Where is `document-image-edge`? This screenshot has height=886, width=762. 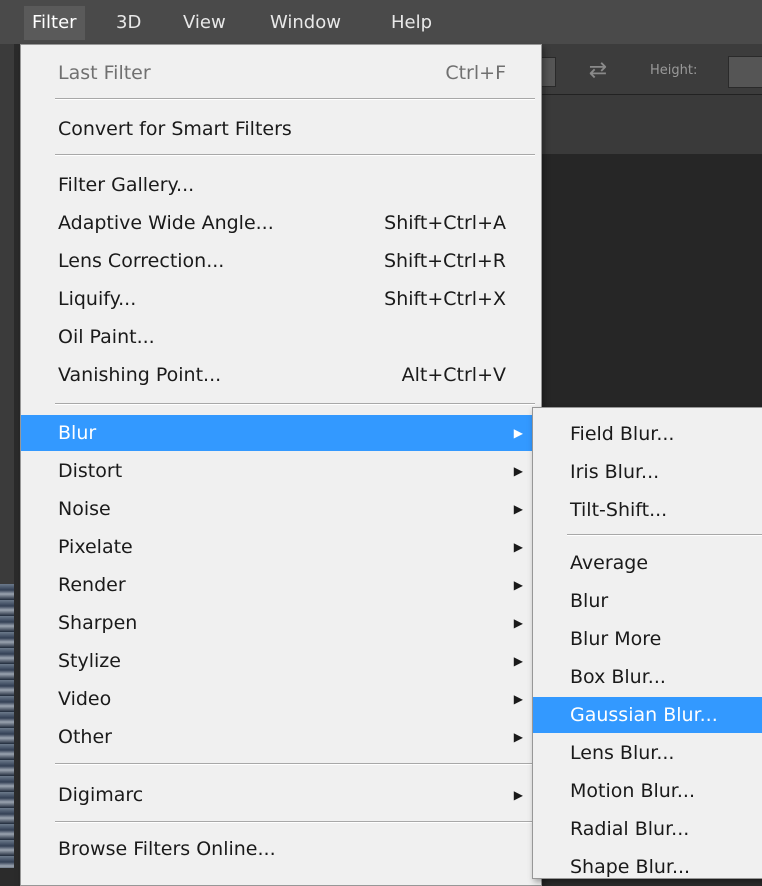
document-image-edge is located at coordinates (7, 726).